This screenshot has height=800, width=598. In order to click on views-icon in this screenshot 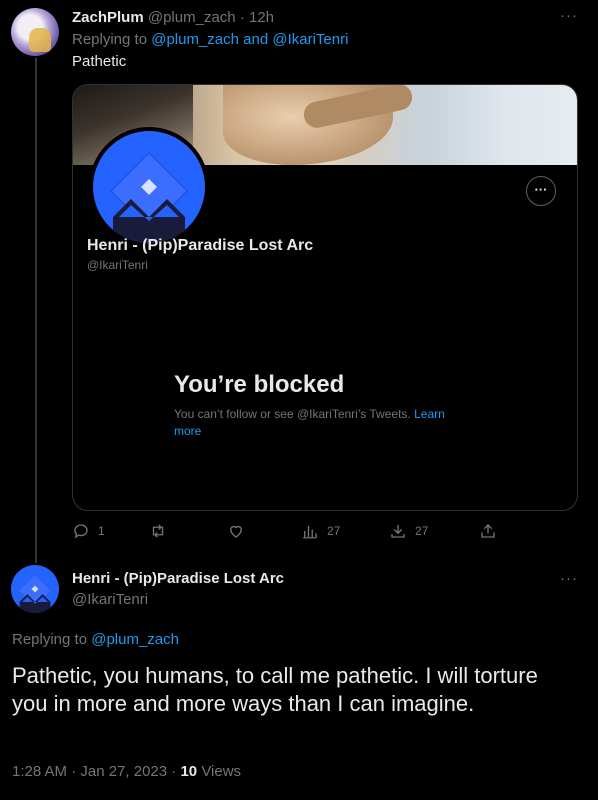, I will do `click(310, 532)`.